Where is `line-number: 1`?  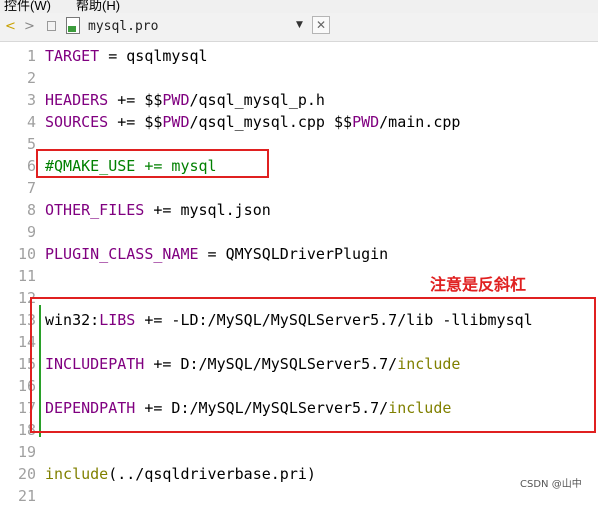 line-number: 1 is located at coordinates (31, 56).